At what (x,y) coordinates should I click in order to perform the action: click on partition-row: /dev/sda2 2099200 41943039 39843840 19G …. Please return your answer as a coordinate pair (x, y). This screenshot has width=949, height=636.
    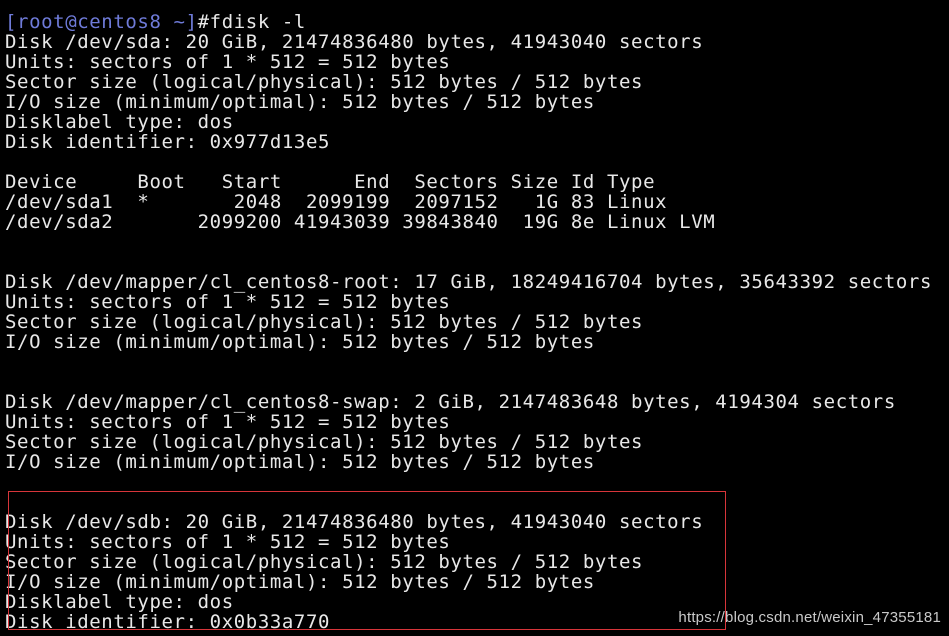
    Looking at the image, I should click on (360, 222).